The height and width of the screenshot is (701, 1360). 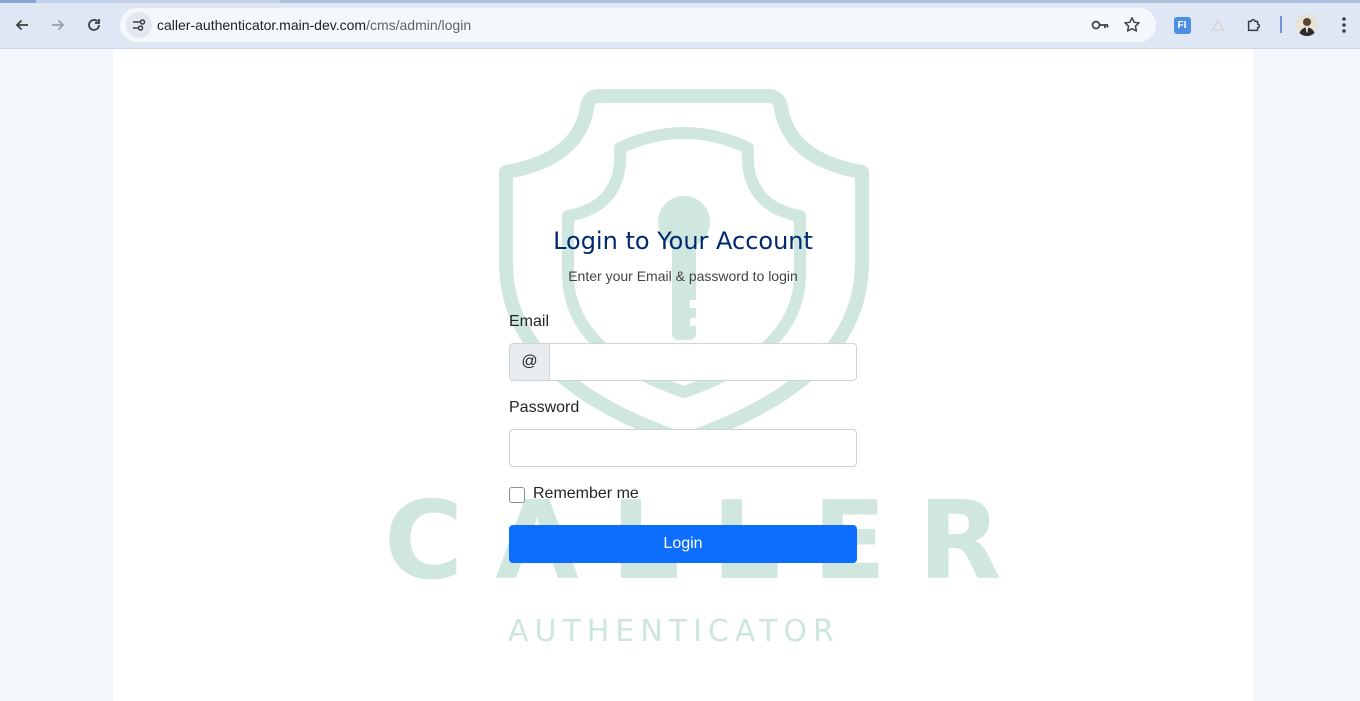 I want to click on password-label: Password, so click(x=544, y=407).